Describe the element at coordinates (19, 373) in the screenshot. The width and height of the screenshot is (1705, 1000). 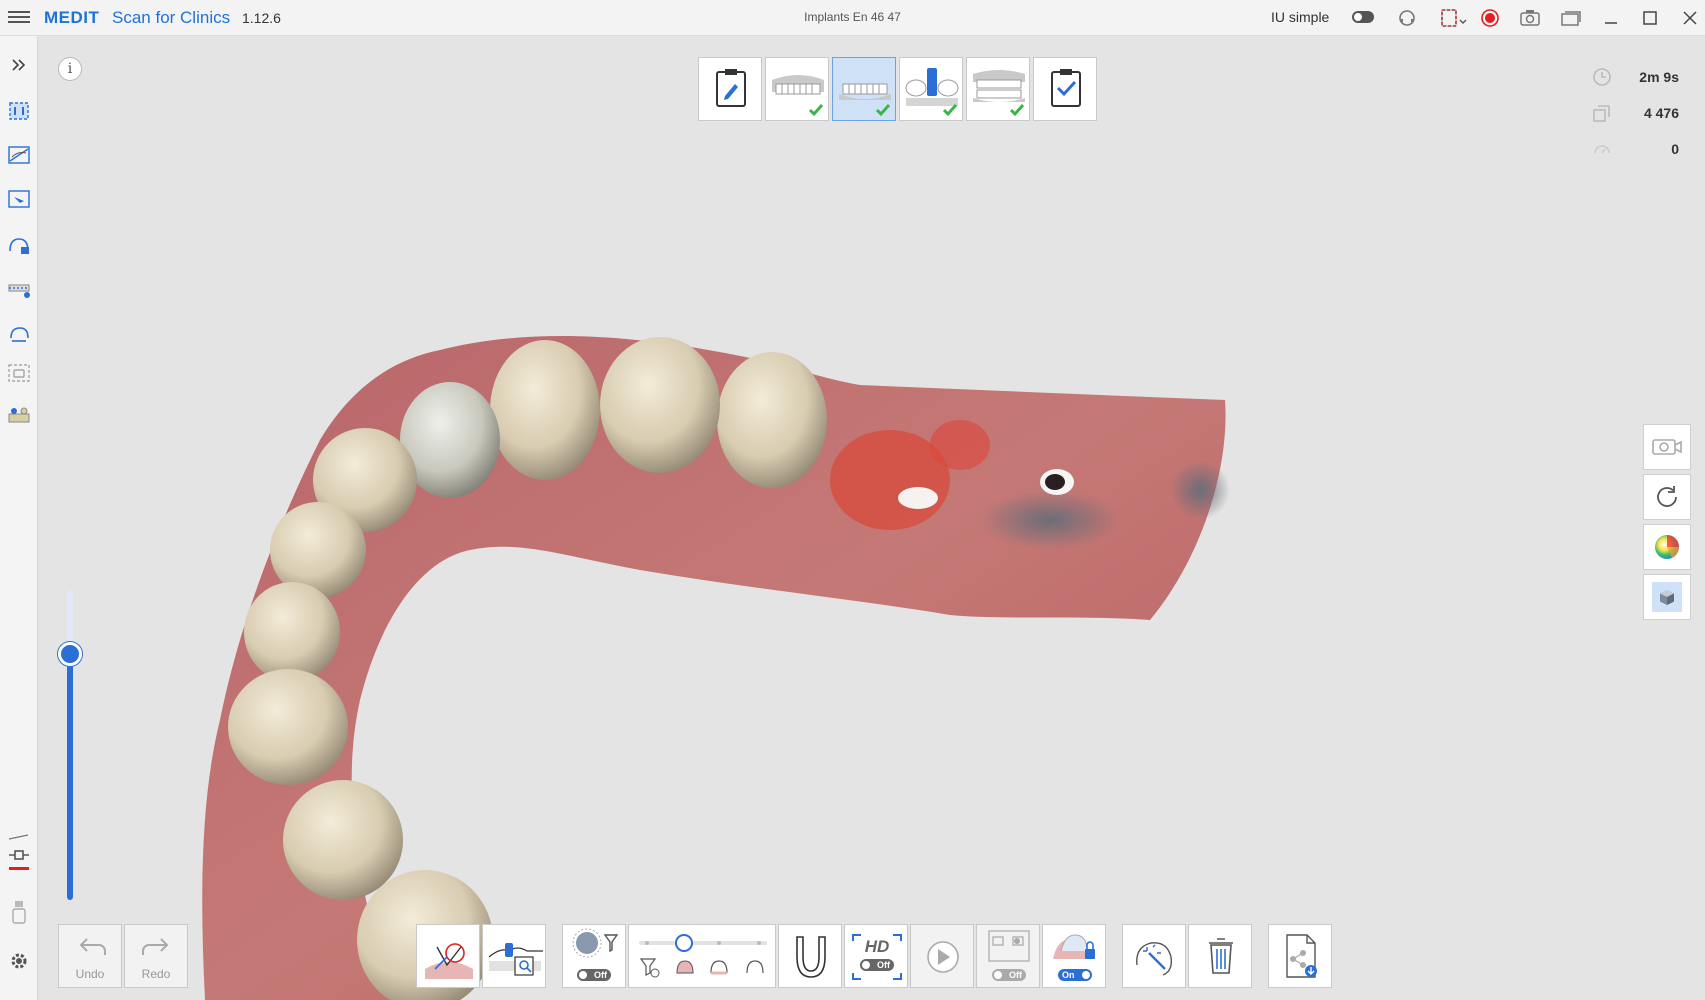
I see `snapshot-area-icon` at that location.